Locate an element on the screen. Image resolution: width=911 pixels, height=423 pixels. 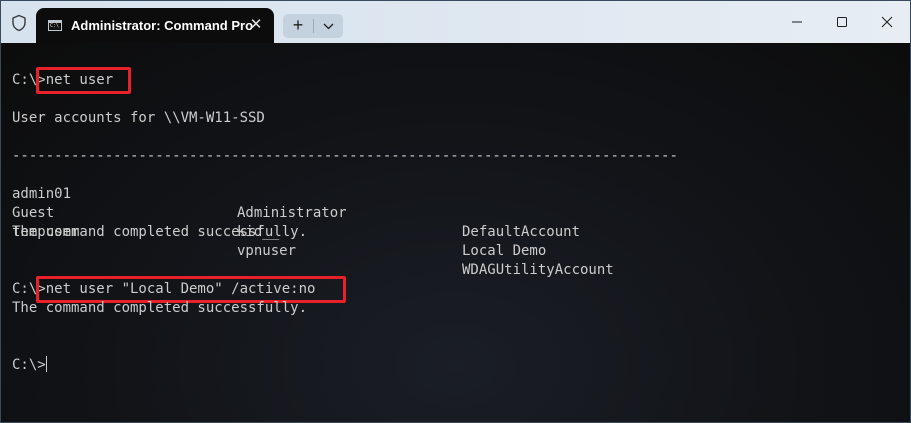
command-prompt-icon: C:\ is located at coordinates (55, 25).